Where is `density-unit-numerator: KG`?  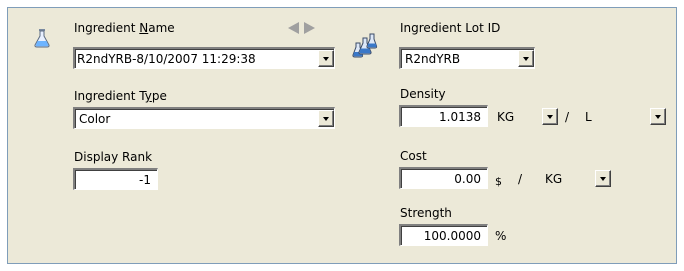
density-unit-numerator: KG is located at coordinates (506, 117).